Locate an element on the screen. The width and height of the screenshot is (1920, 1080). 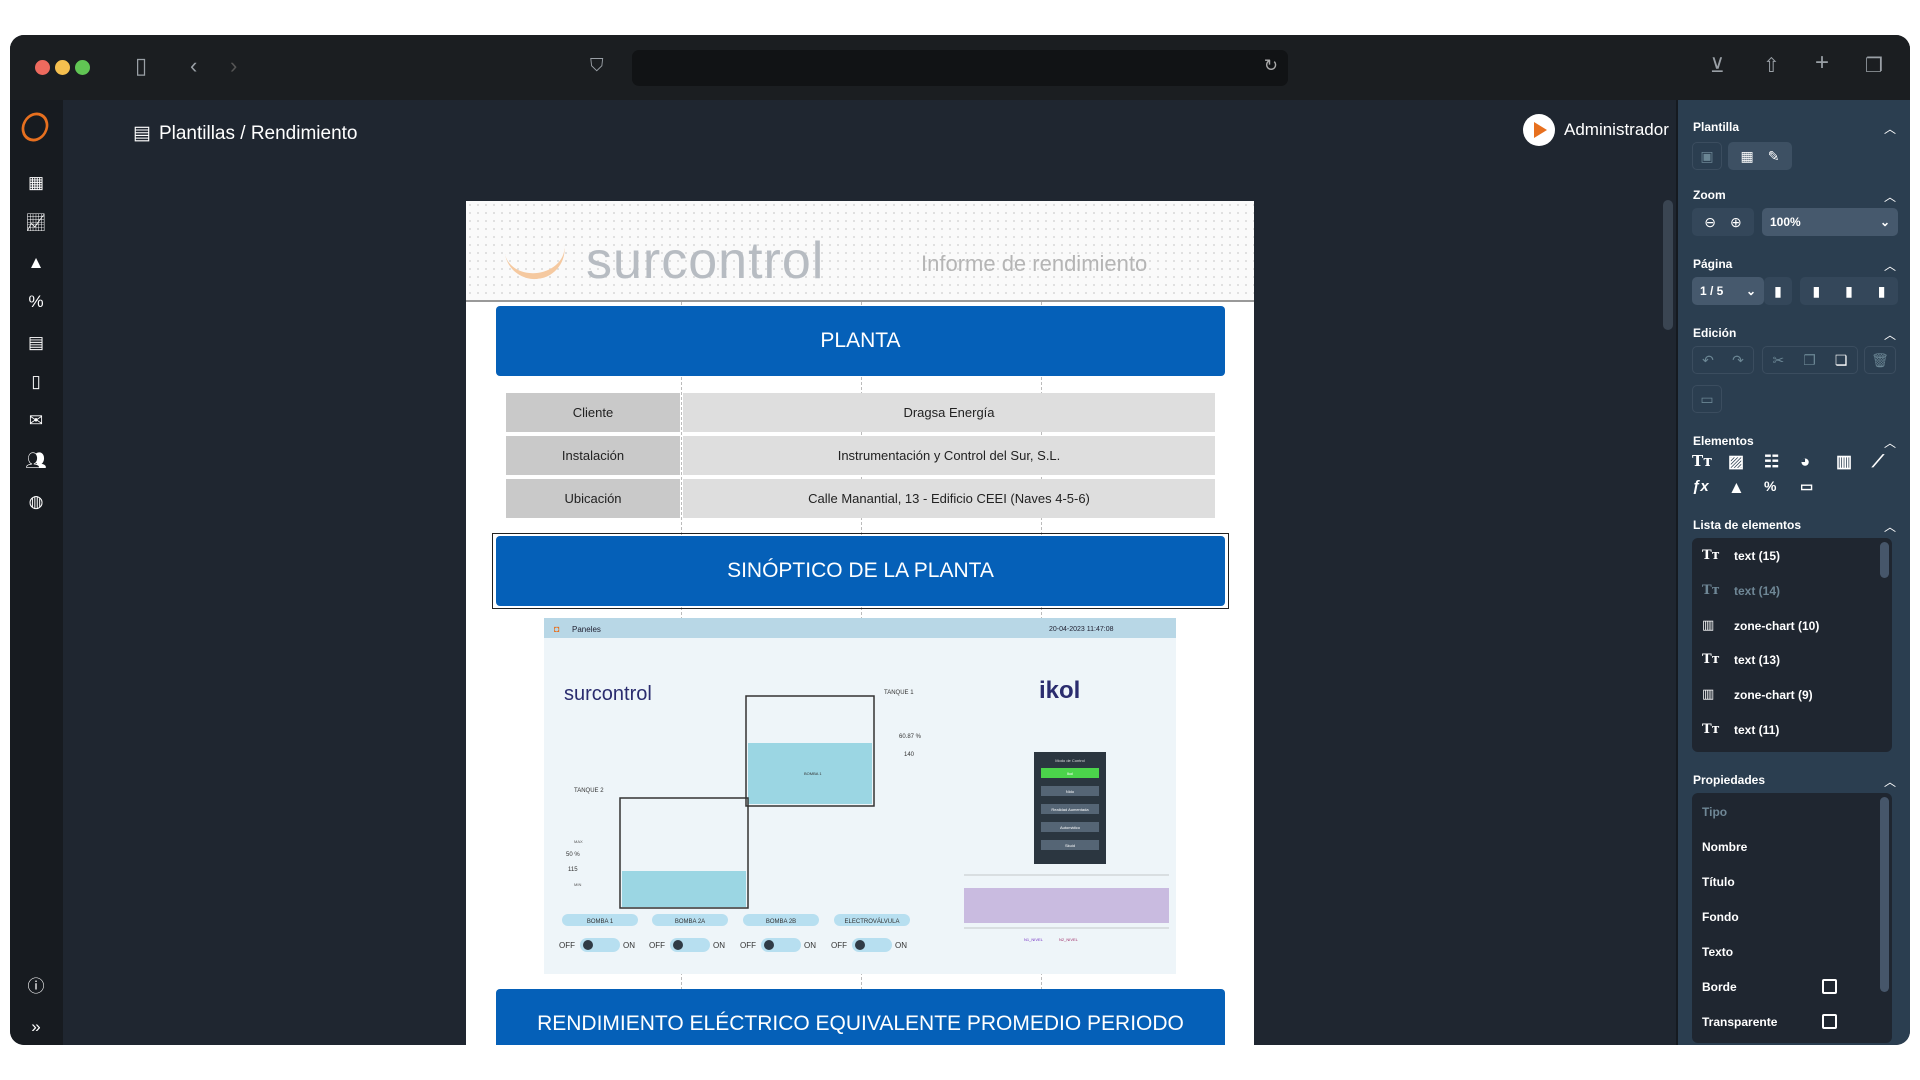
add-bar-chart-icon: ▥ is located at coordinates (1844, 462).